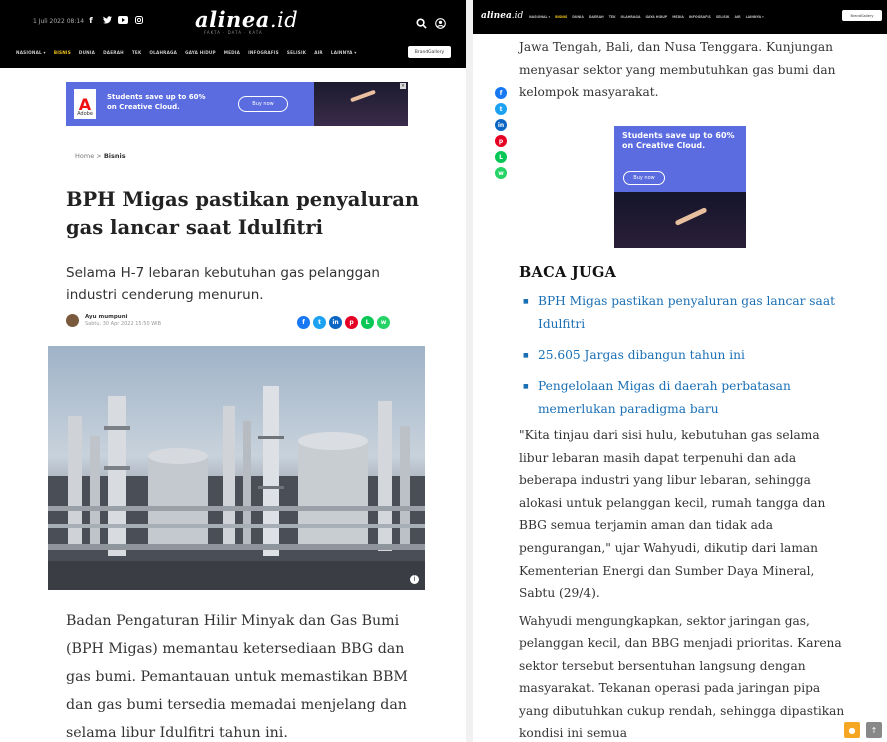 This screenshot has height=742, width=887. Describe the element at coordinates (852, 730) in the screenshot. I see `notification-bell-icon: ●` at that location.